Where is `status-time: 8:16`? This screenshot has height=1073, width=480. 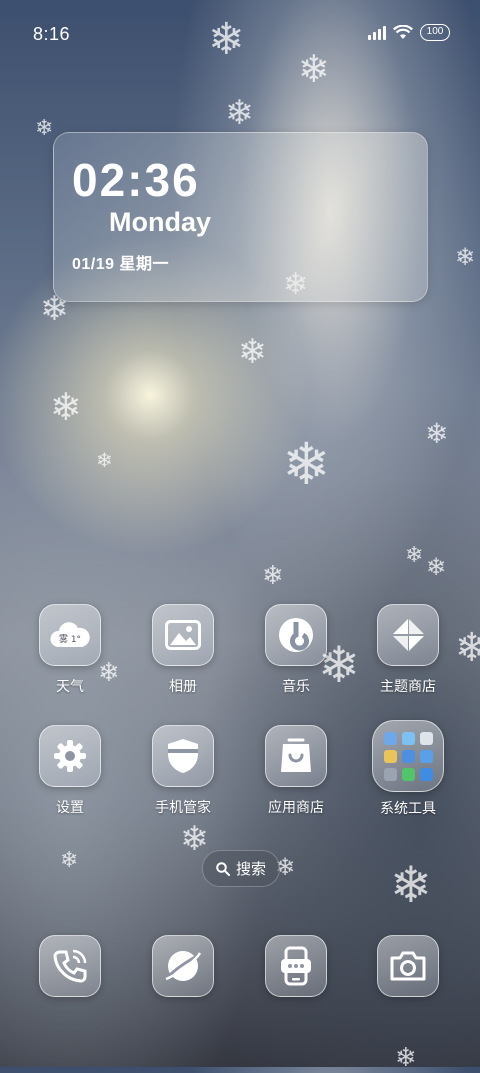 status-time: 8:16 is located at coordinates (52, 34).